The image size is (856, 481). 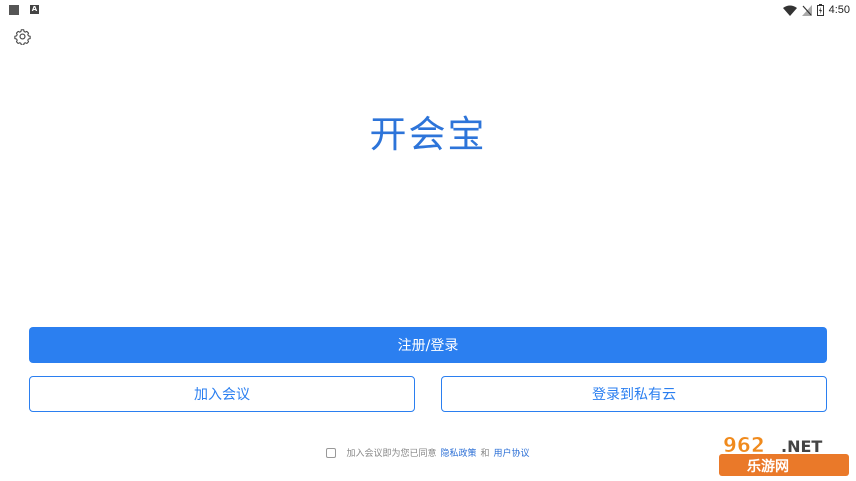 What do you see at coordinates (34, 9) in the screenshot?
I see `notification-a-icon: A` at bounding box center [34, 9].